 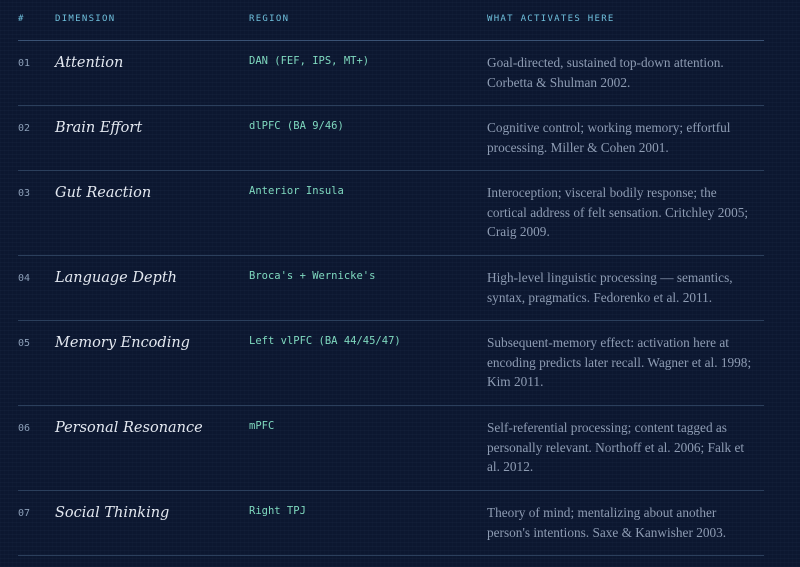 I want to click on row-dimension: Memory Encoding, so click(x=122, y=343).